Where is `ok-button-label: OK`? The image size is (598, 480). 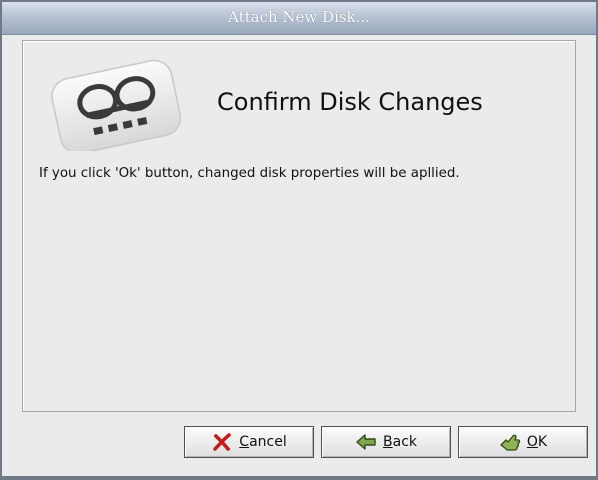 ok-button-label: OK is located at coordinates (537, 442).